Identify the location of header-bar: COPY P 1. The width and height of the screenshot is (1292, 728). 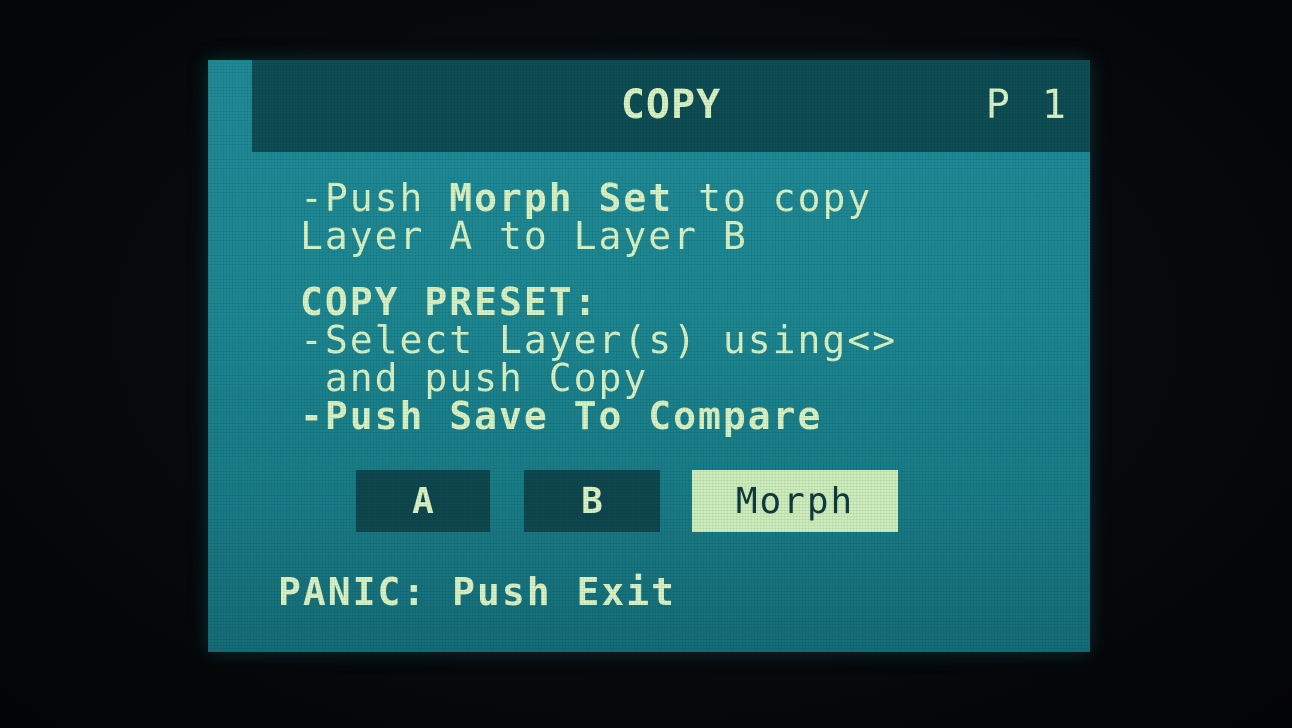
(671, 106).